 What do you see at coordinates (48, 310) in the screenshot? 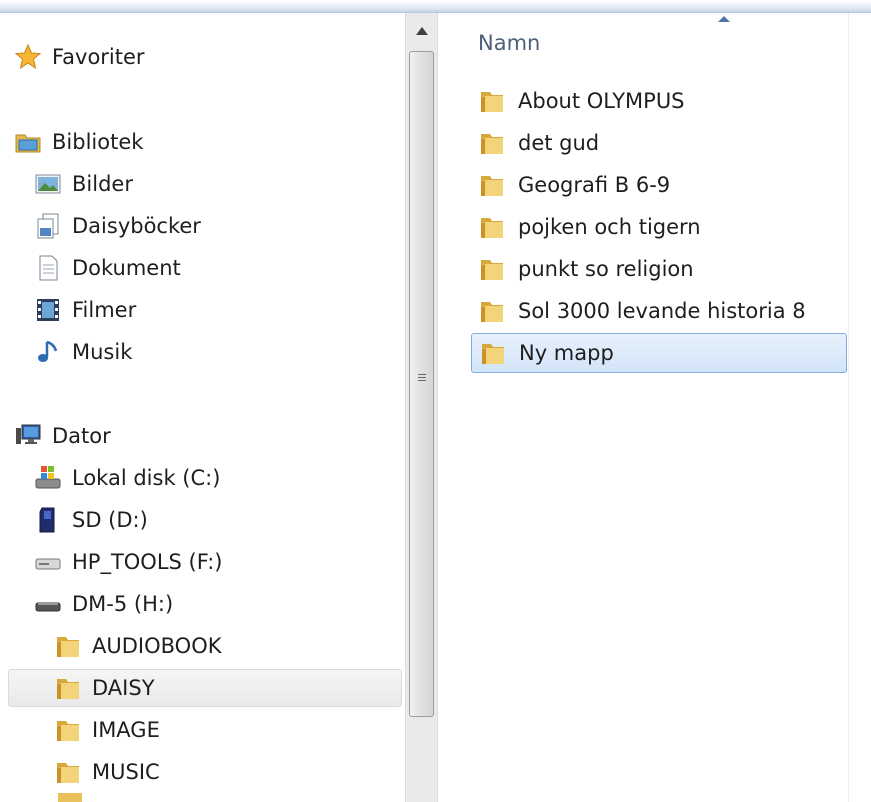
I see `film-icon` at bounding box center [48, 310].